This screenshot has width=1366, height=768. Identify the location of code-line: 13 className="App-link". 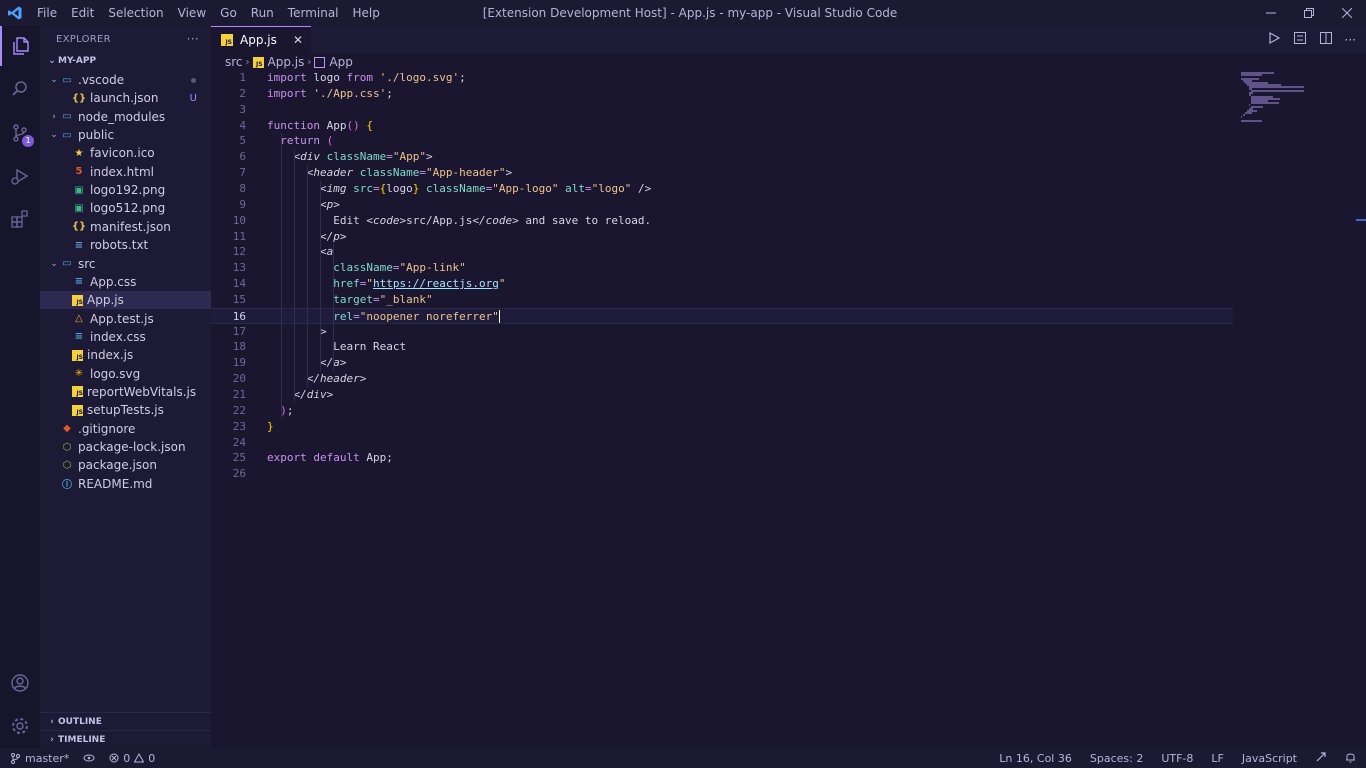
(722, 268).